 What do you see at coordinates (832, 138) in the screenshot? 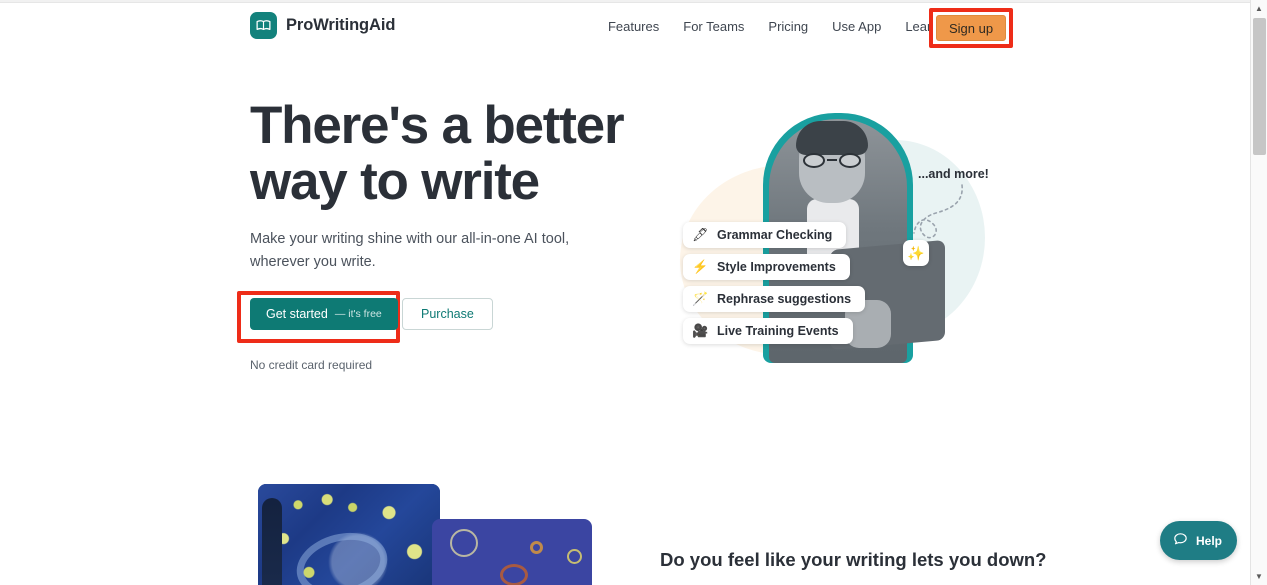
I see `person-hair` at bounding box center [832, 138].